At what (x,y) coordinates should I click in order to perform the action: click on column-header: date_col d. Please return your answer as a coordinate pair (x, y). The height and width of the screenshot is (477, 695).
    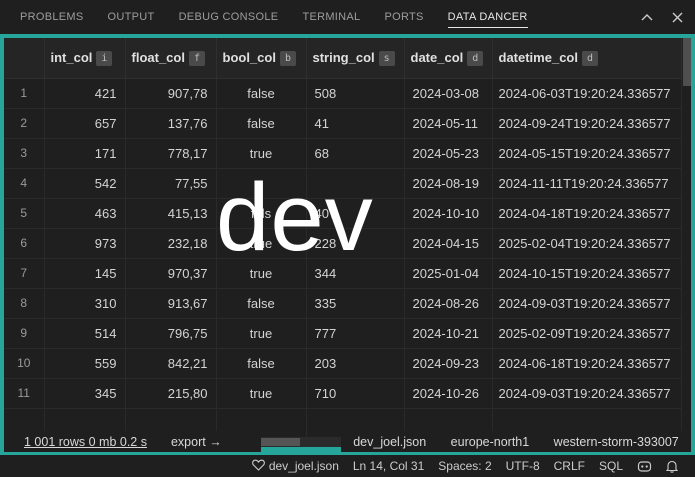
    Looking at the image, I should click on (448, 58).